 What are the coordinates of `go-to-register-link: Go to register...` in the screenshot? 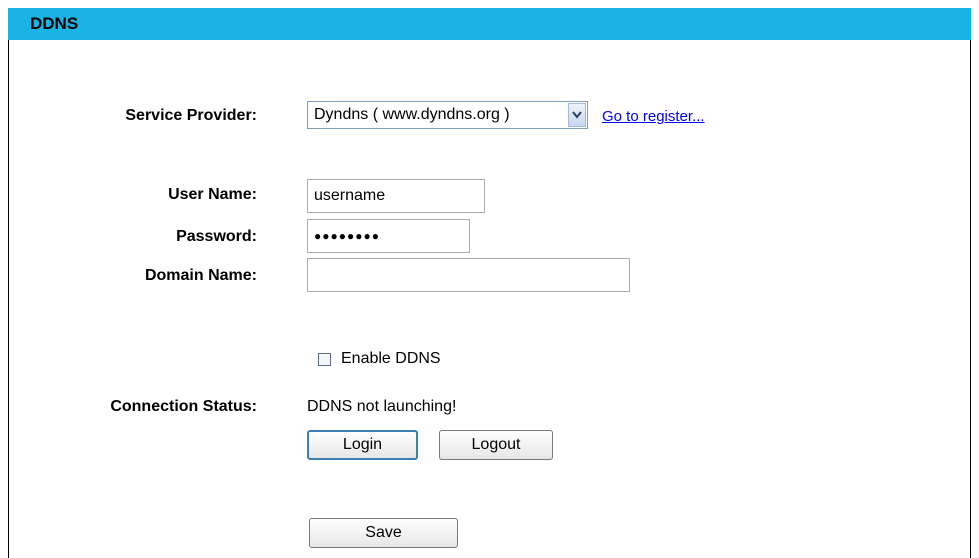 It's located at (653, 116).